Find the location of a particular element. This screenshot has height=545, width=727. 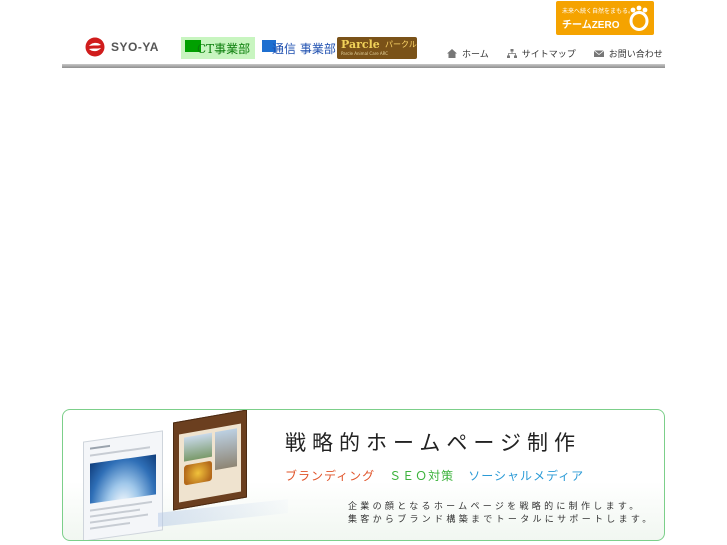

mail-icon is located at coordinates (598, 53).